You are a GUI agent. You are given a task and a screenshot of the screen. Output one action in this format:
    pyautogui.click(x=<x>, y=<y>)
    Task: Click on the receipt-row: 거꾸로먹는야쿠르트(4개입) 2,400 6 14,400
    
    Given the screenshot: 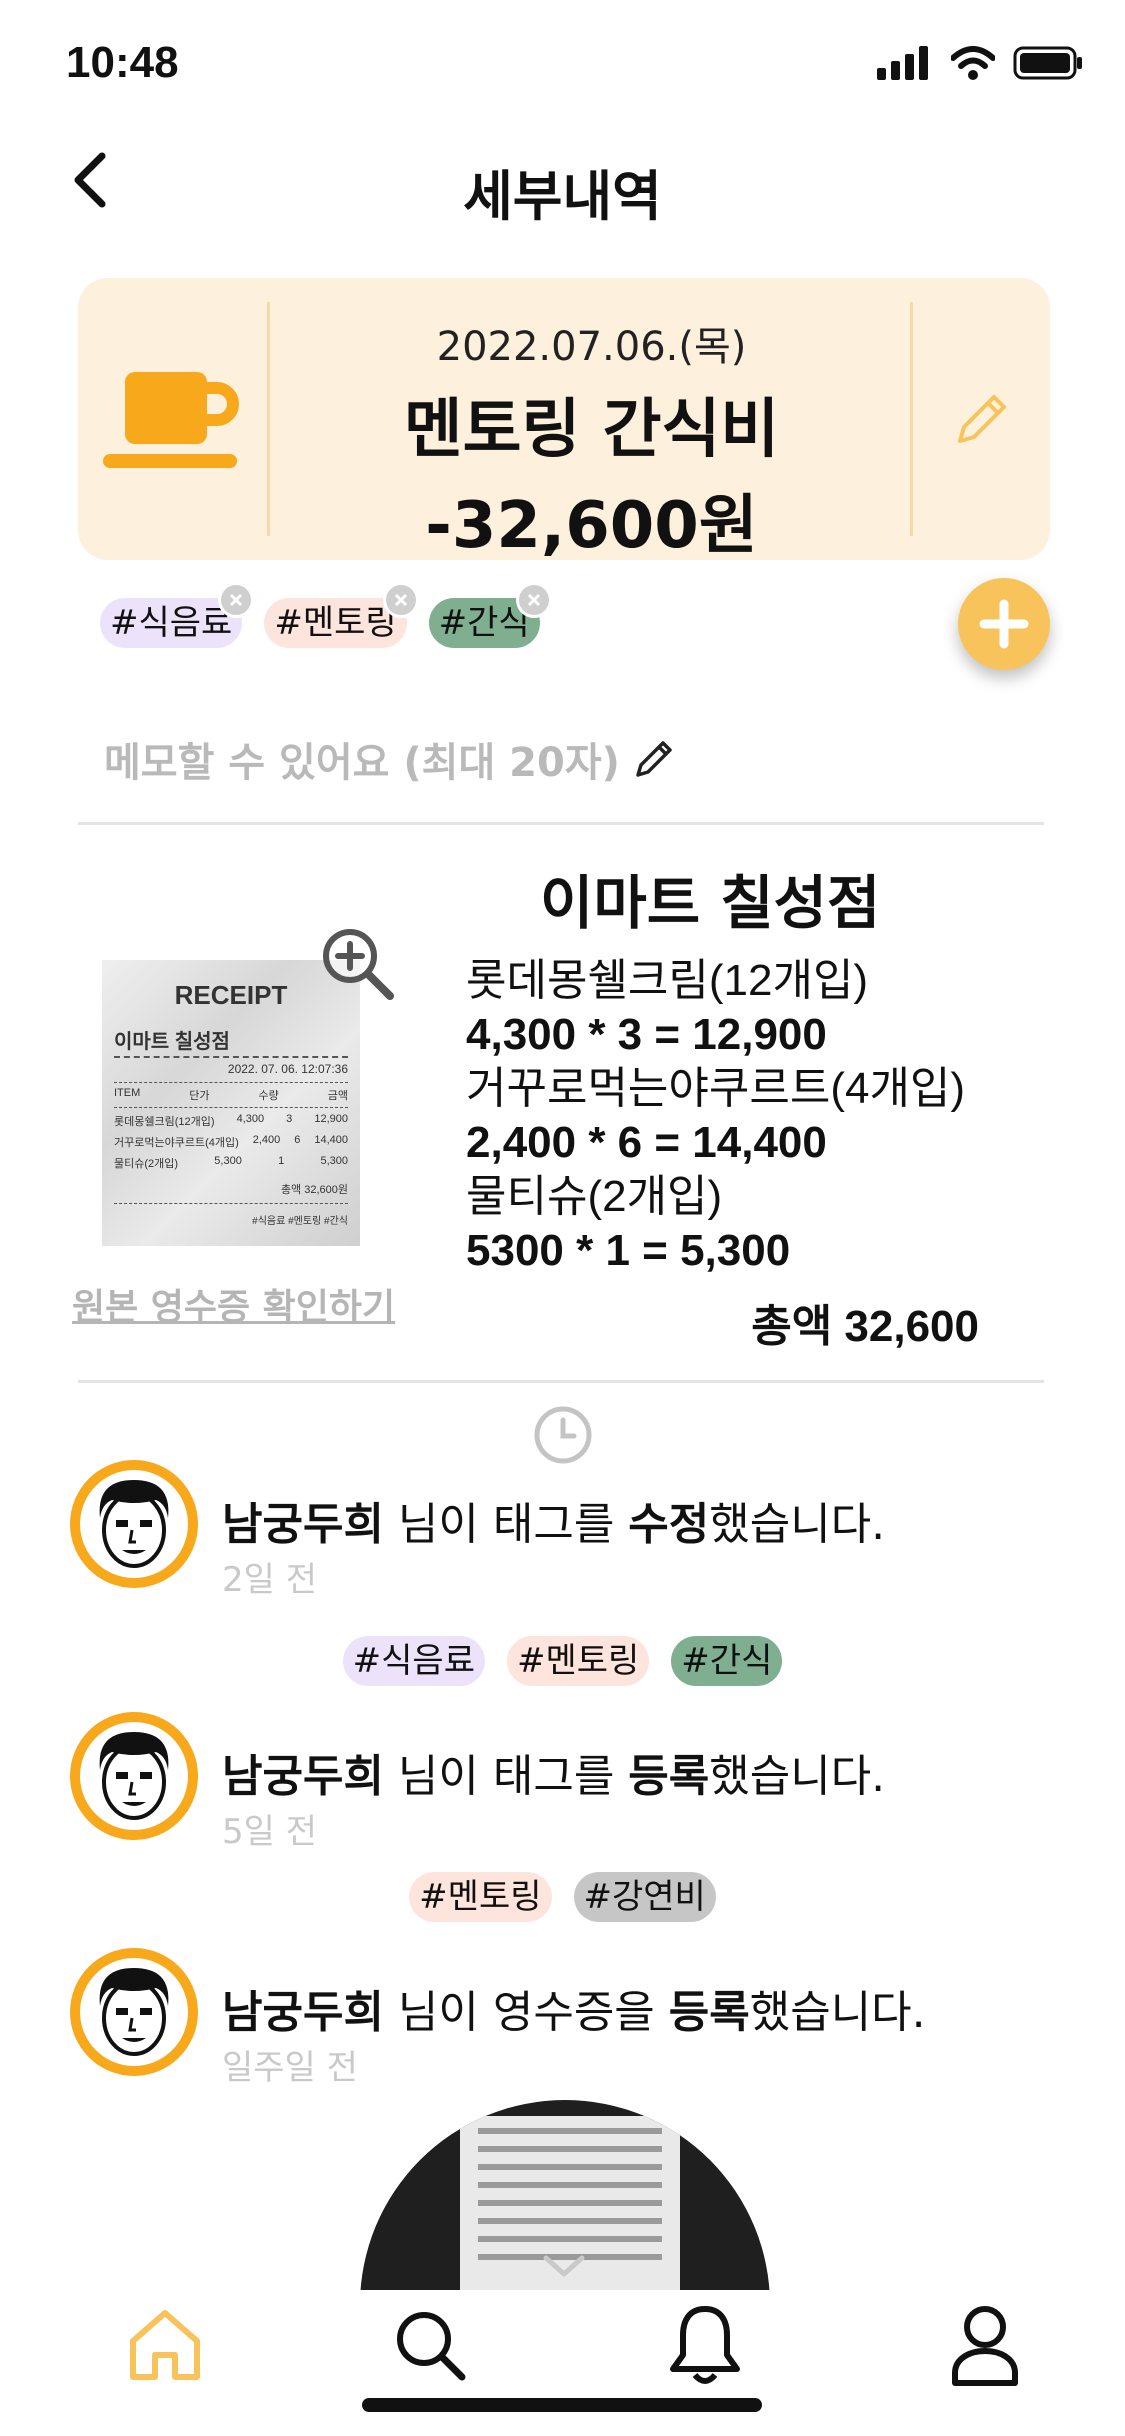 What is the action you would take?
    pyautogui.click(x=231, y=1142)
    